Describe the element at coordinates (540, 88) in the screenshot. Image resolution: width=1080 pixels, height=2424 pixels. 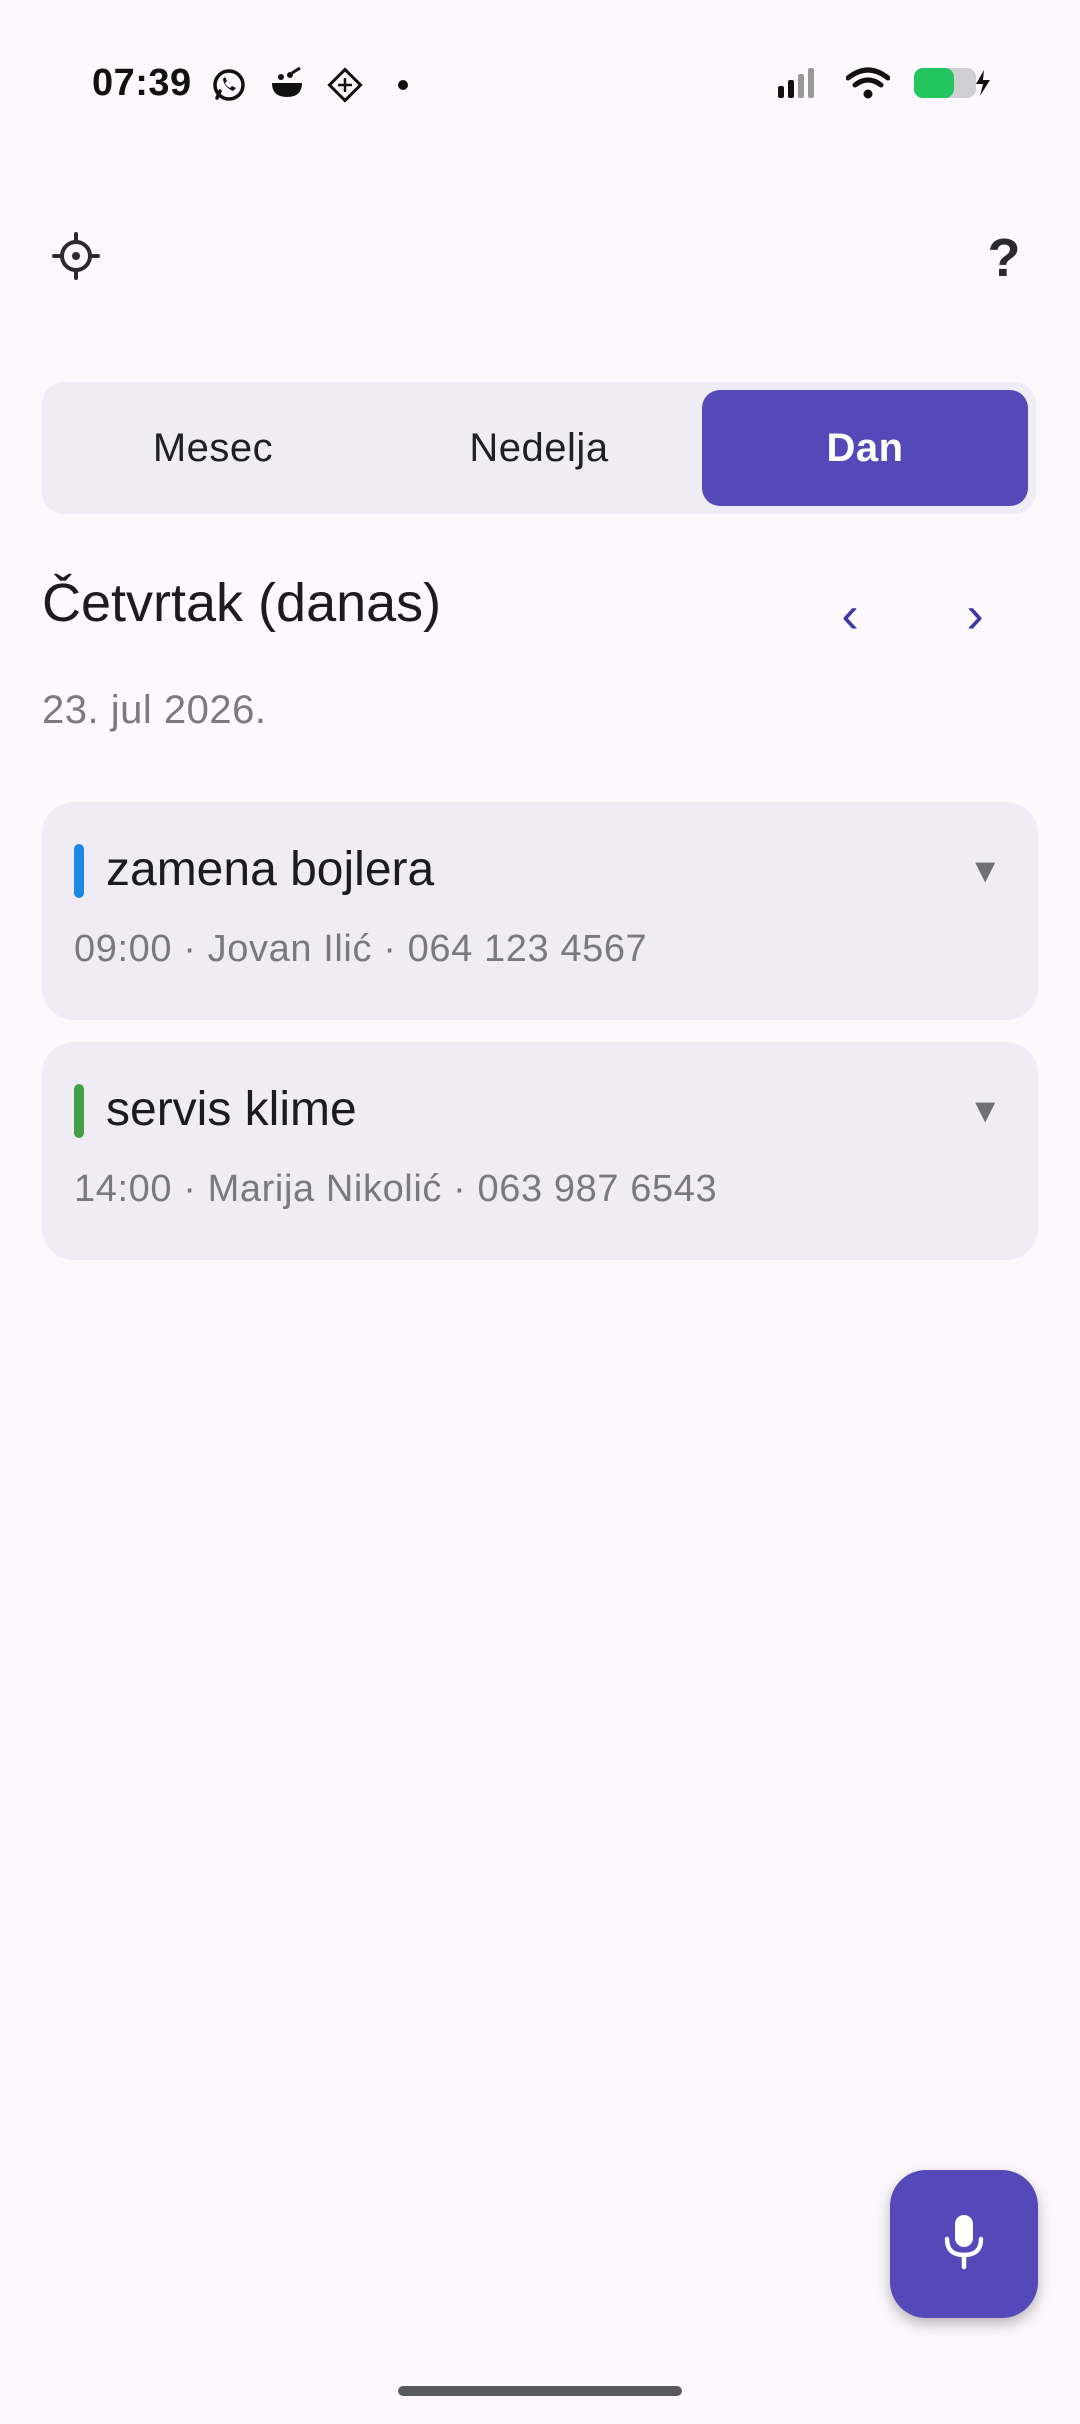
I see `status-bar: 07:39` at that location.